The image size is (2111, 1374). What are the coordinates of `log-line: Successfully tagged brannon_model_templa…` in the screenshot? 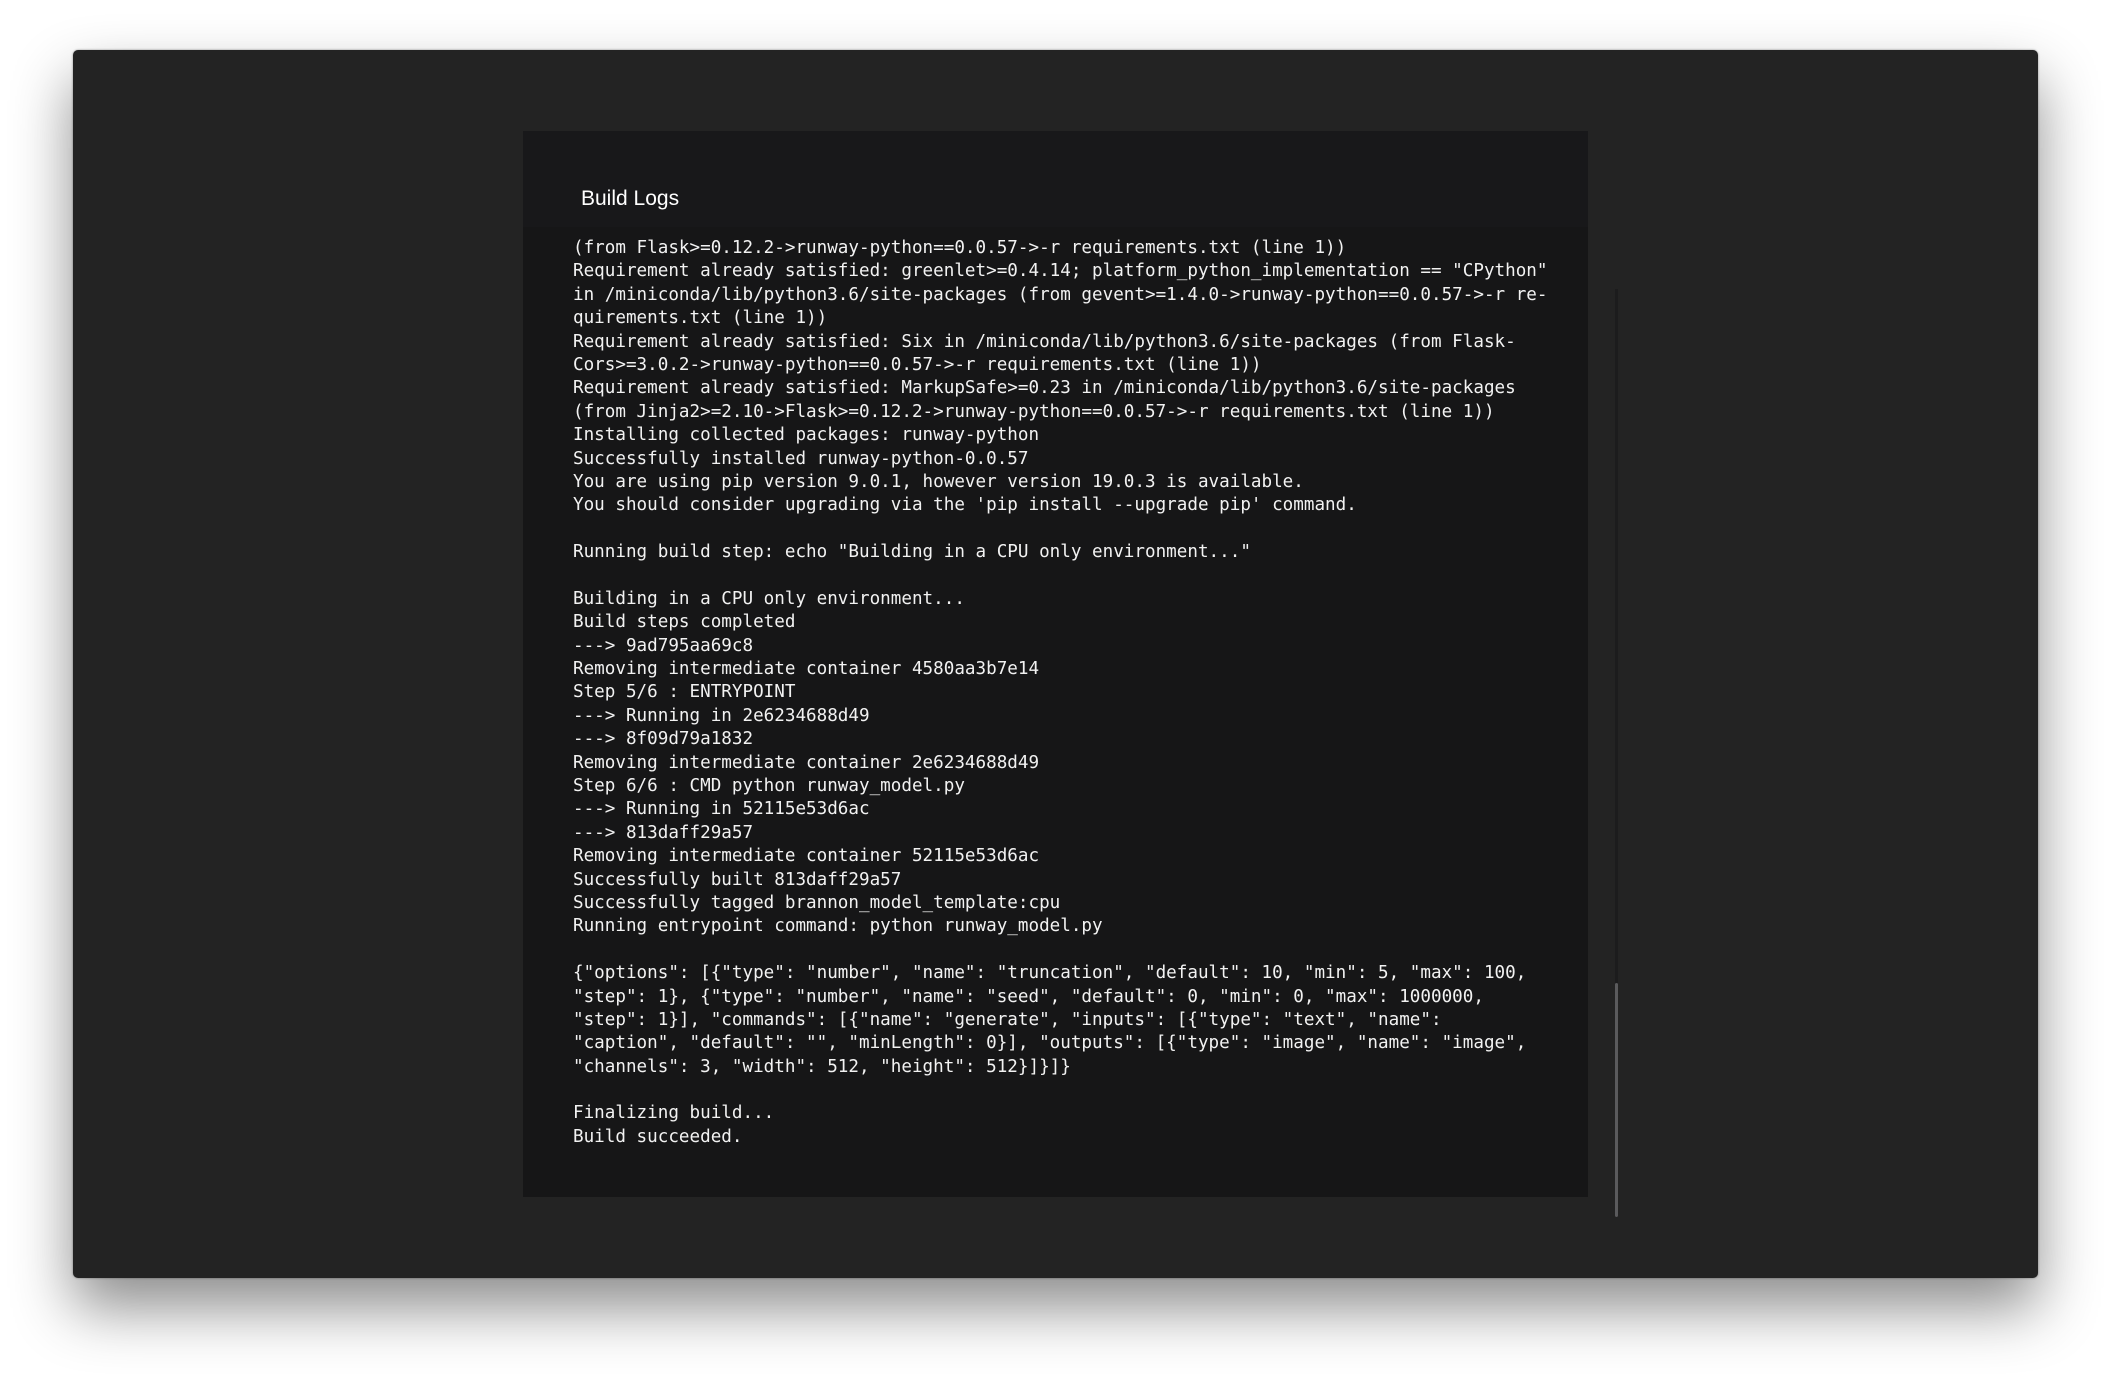 It's located at (817, 902).